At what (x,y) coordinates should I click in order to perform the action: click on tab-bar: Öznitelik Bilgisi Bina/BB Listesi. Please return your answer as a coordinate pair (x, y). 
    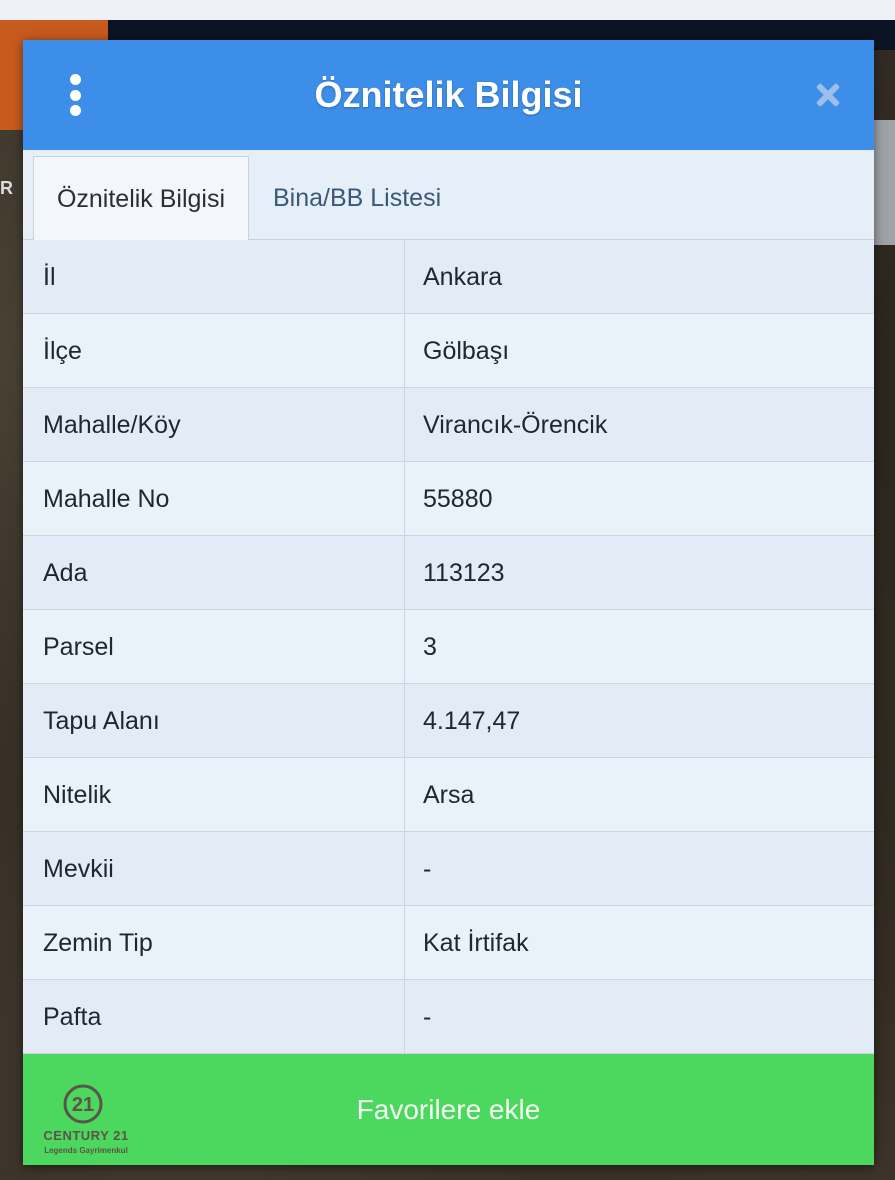
    Looking at the image, I should click on (448, 195).